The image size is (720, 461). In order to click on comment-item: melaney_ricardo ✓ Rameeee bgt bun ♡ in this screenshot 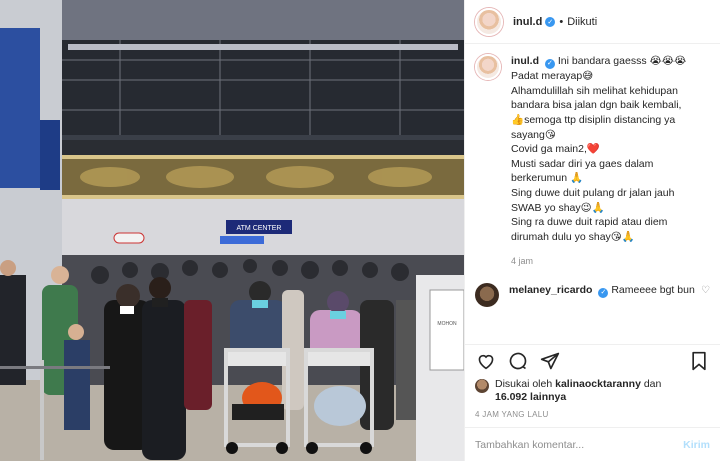, I will do `click(592, 295)`.